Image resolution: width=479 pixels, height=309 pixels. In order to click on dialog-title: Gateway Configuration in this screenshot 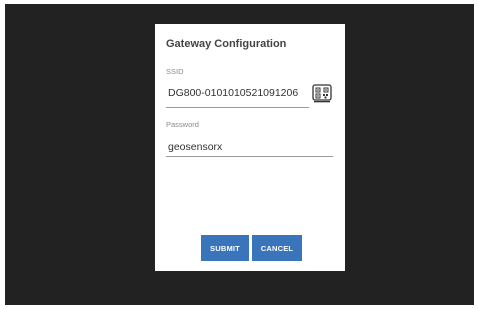, I will do `click(226, 44)`.